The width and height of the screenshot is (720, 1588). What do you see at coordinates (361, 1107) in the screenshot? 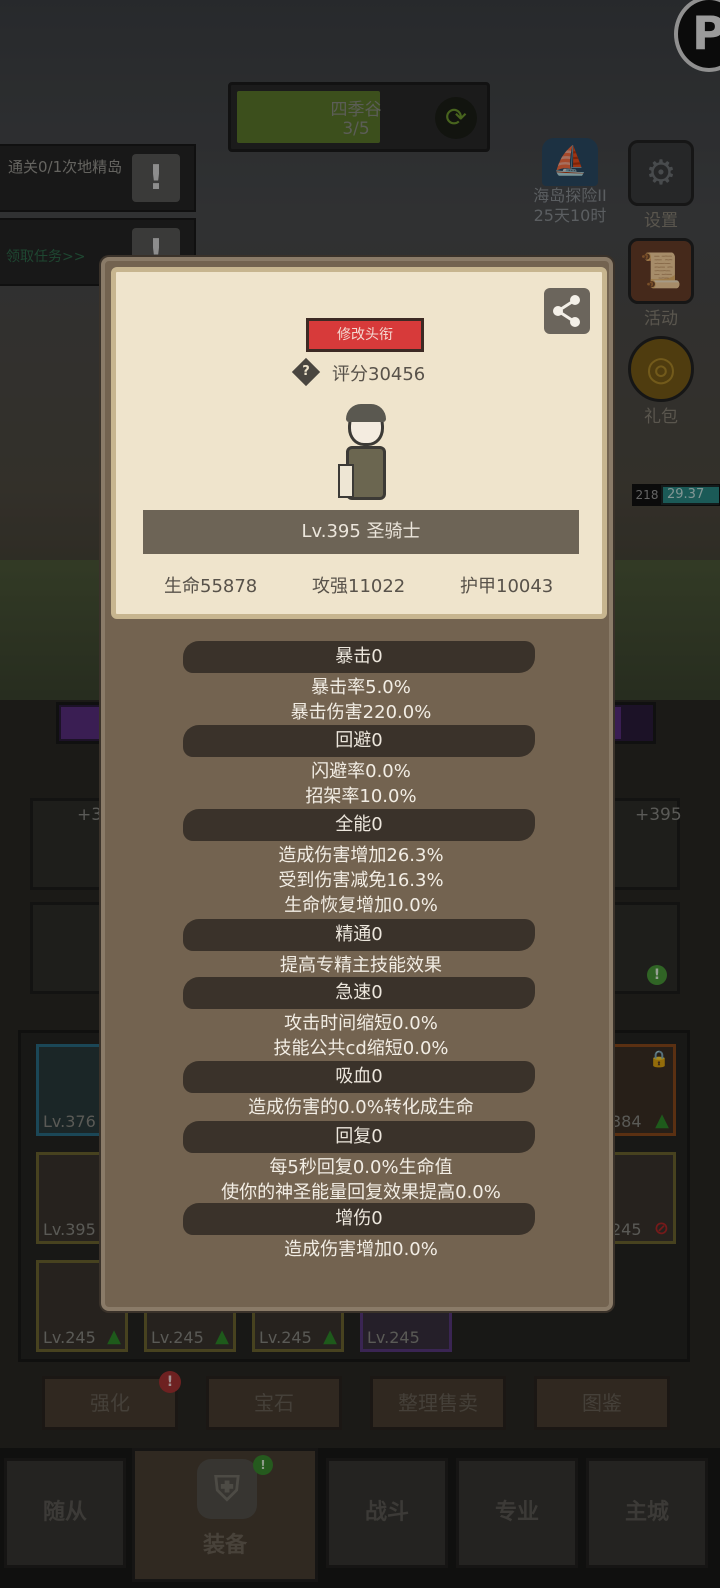
I see `stat-detail-line: 造成伤害的0.0%转化成生命` at bounding box center [361, 1107].